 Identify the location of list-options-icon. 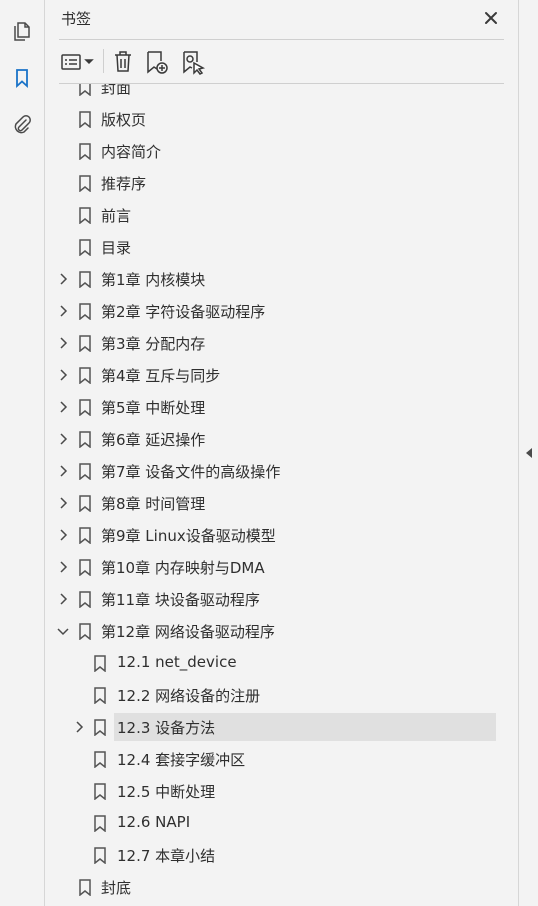
(79, 62).